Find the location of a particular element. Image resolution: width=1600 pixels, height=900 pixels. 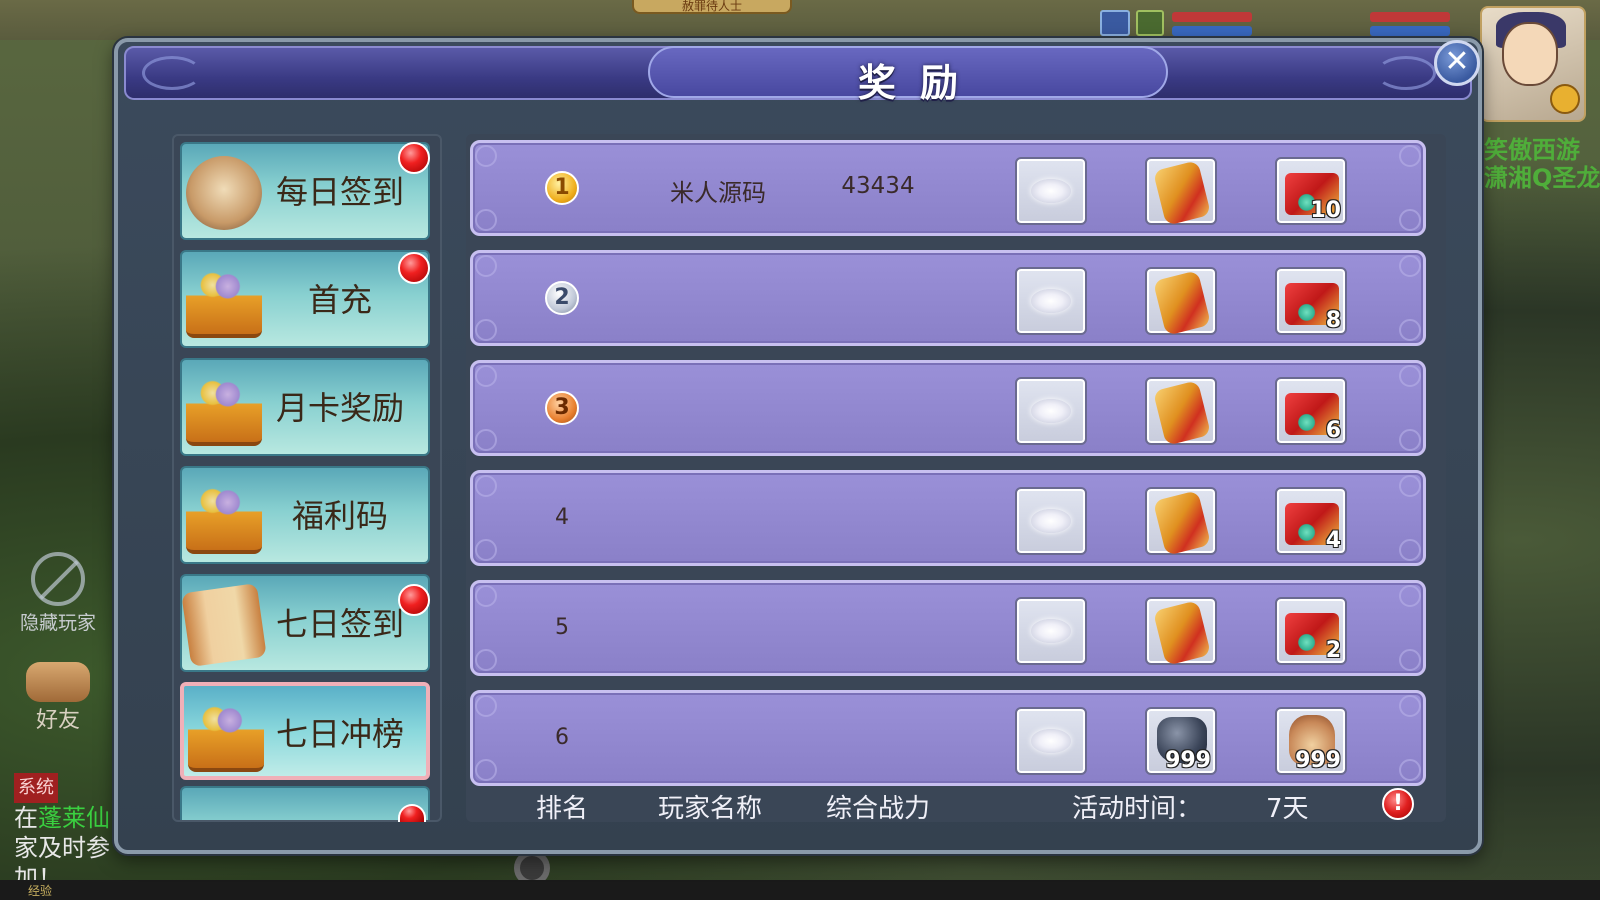

sidebar-item-label: 七日签到 is located at coordinates (339, 624).